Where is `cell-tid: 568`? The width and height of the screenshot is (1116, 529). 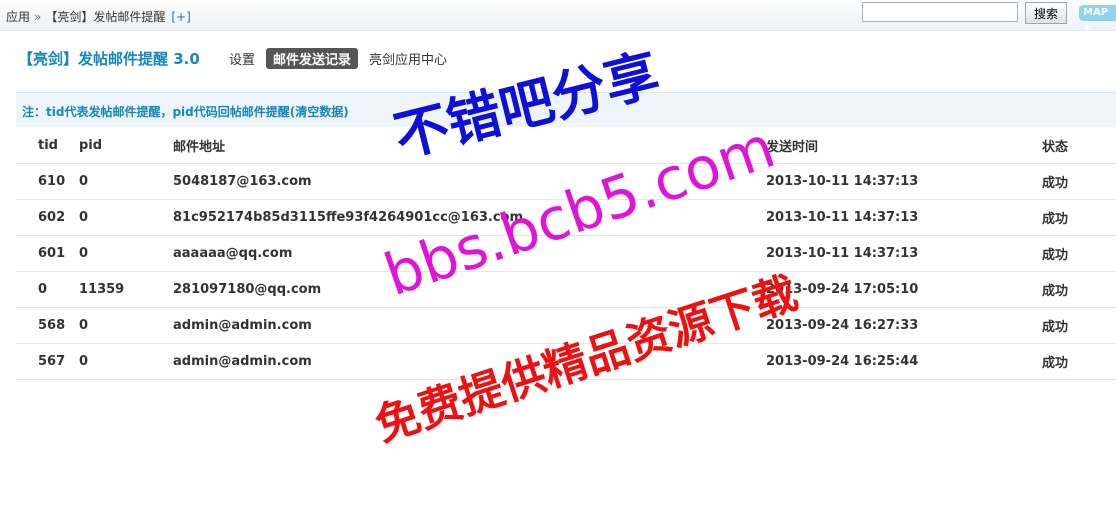 cell-tid: 568 is located at coordinates (47, 325).